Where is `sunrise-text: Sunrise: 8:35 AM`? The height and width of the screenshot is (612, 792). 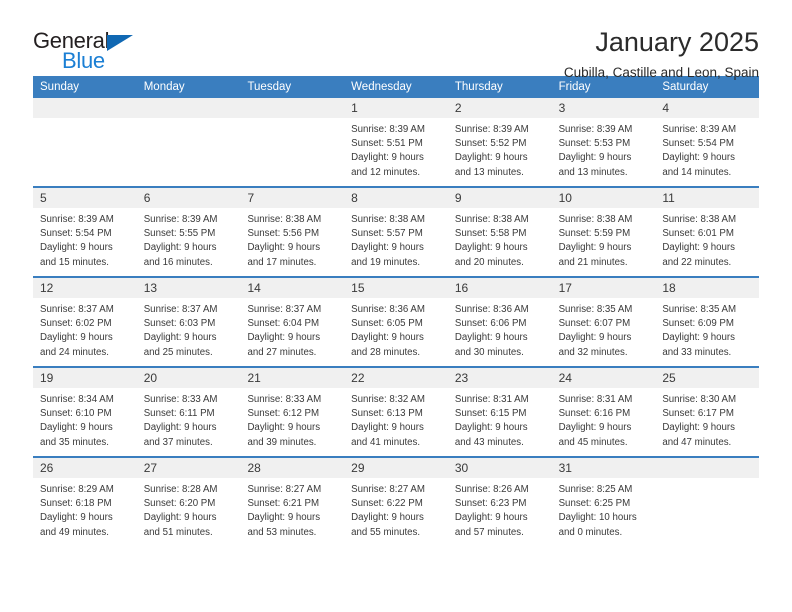
sunrise-text: Sunrise: 8:35 AM is located at coordinates (699, 309).